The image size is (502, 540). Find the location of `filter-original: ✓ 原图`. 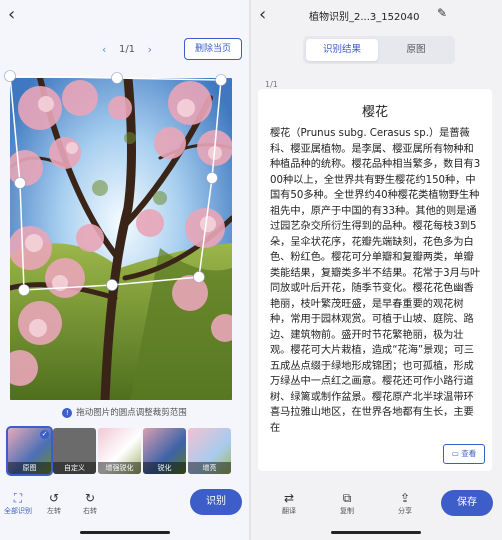

filter-original: ✓ 原图 is located at coordinates (29, 451).